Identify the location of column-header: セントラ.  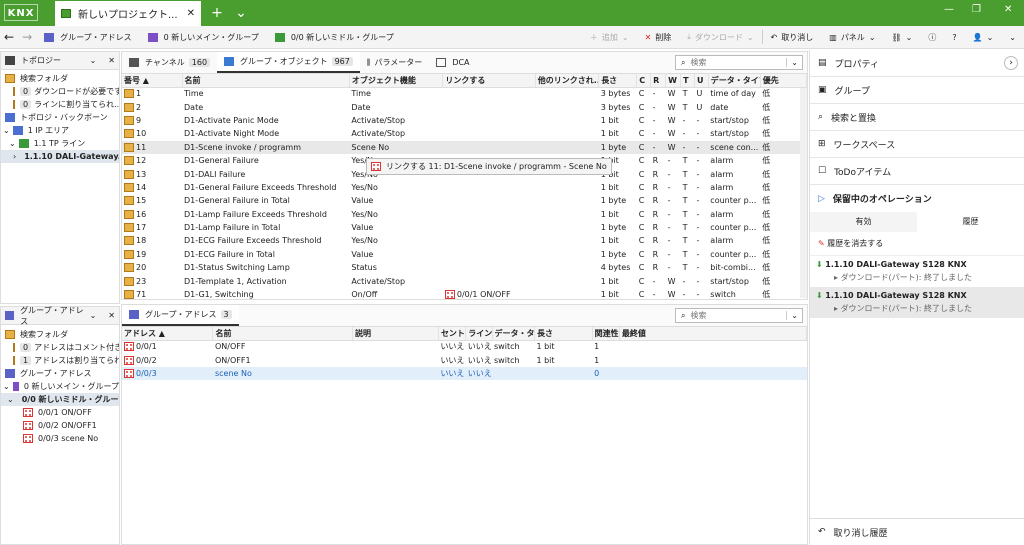
(452, 334).